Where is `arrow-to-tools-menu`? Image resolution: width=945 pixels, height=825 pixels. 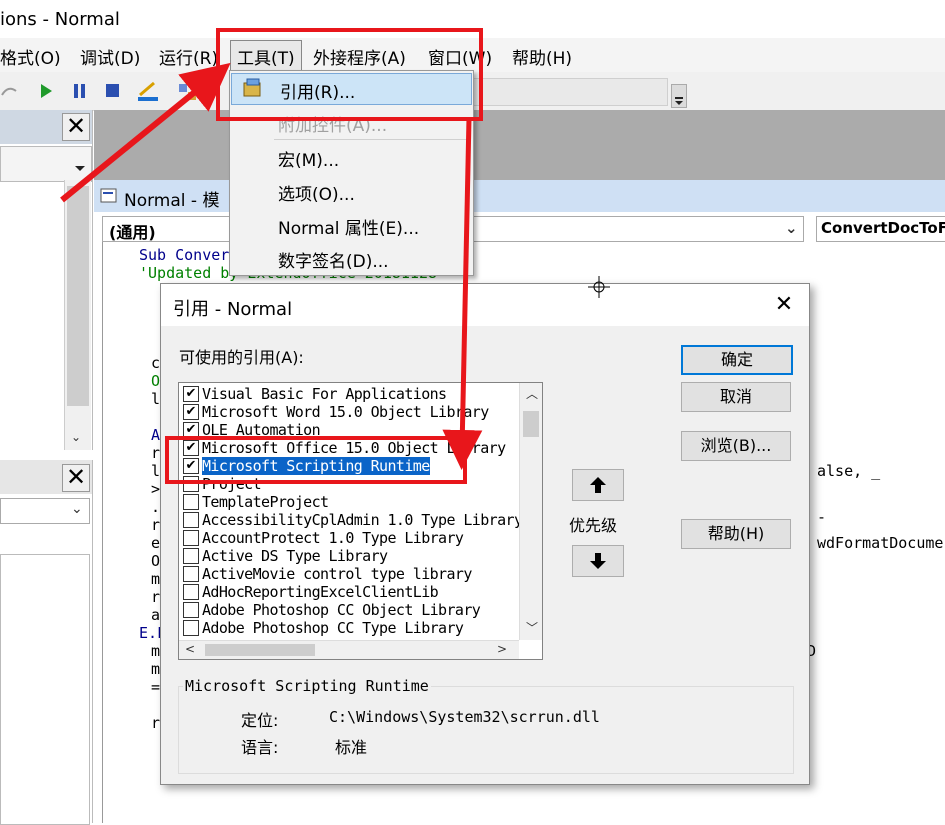 arrow-to-tools-menu is located at coordinates (145, 132).